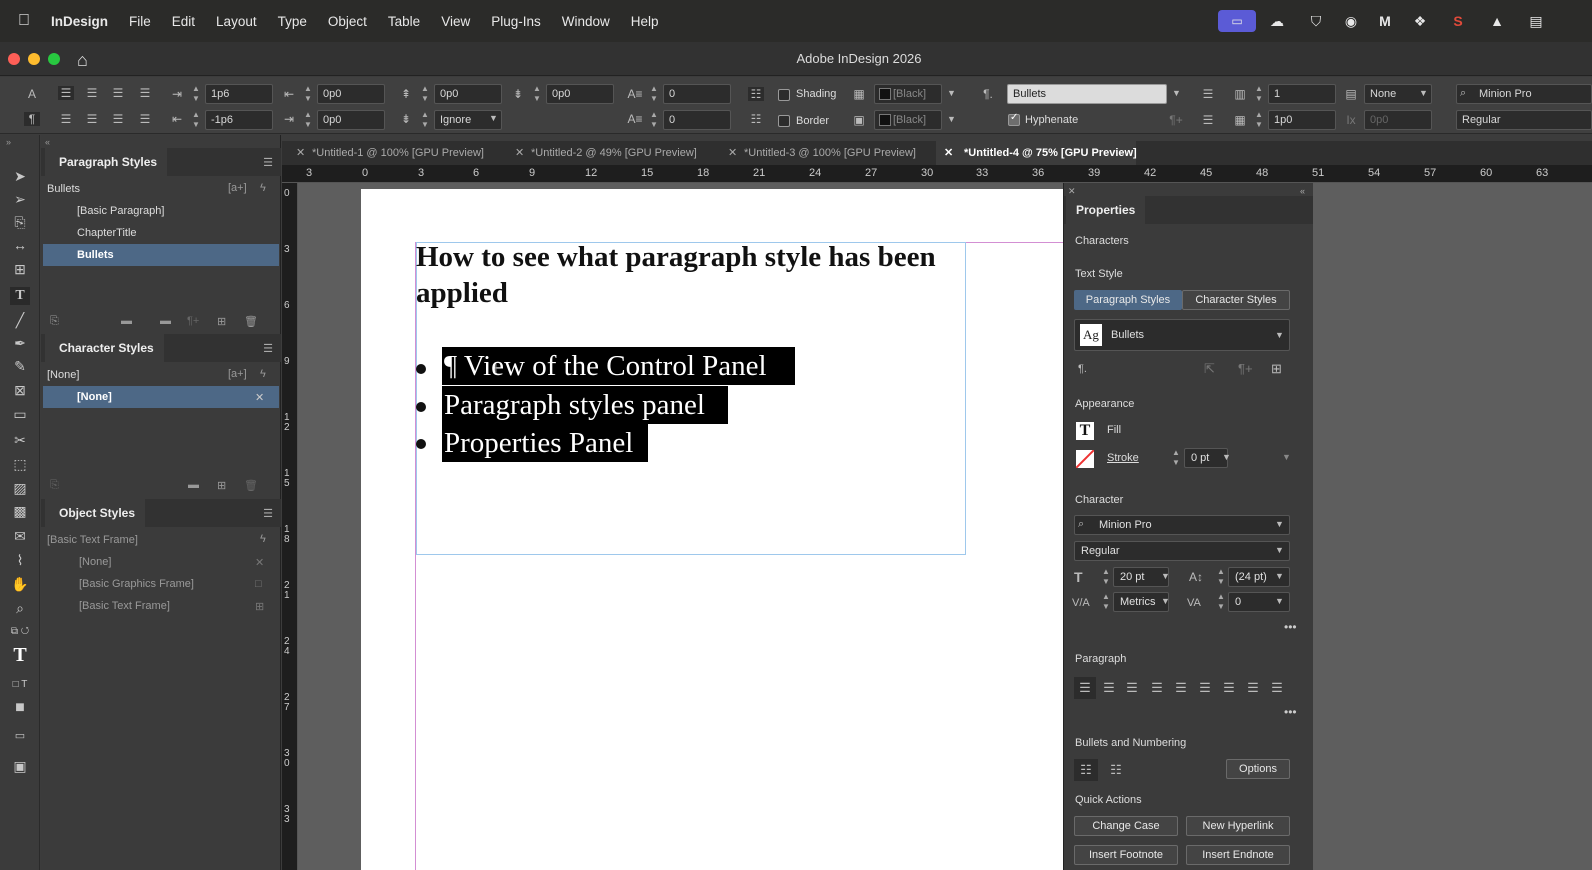 This screenshot has height=870, width=1592. What do you see at coordinates (1259, 94) in the screenshot?
I see `columns-stepper: ▲ ▼` at bounding box center [1259, 94].